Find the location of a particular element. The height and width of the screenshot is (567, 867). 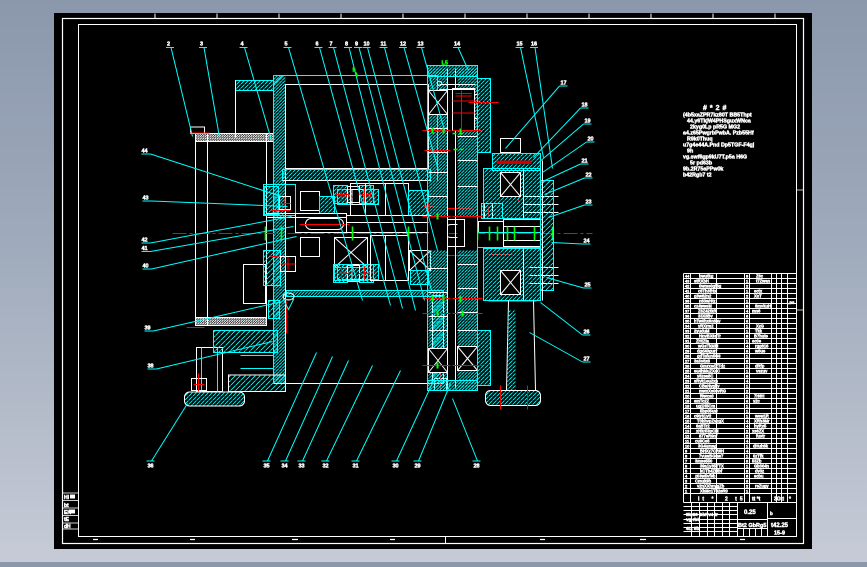

svg-text: u7g4e44A.Pnd Dp5TGF-F4gj is located at coordinates (719, 146).